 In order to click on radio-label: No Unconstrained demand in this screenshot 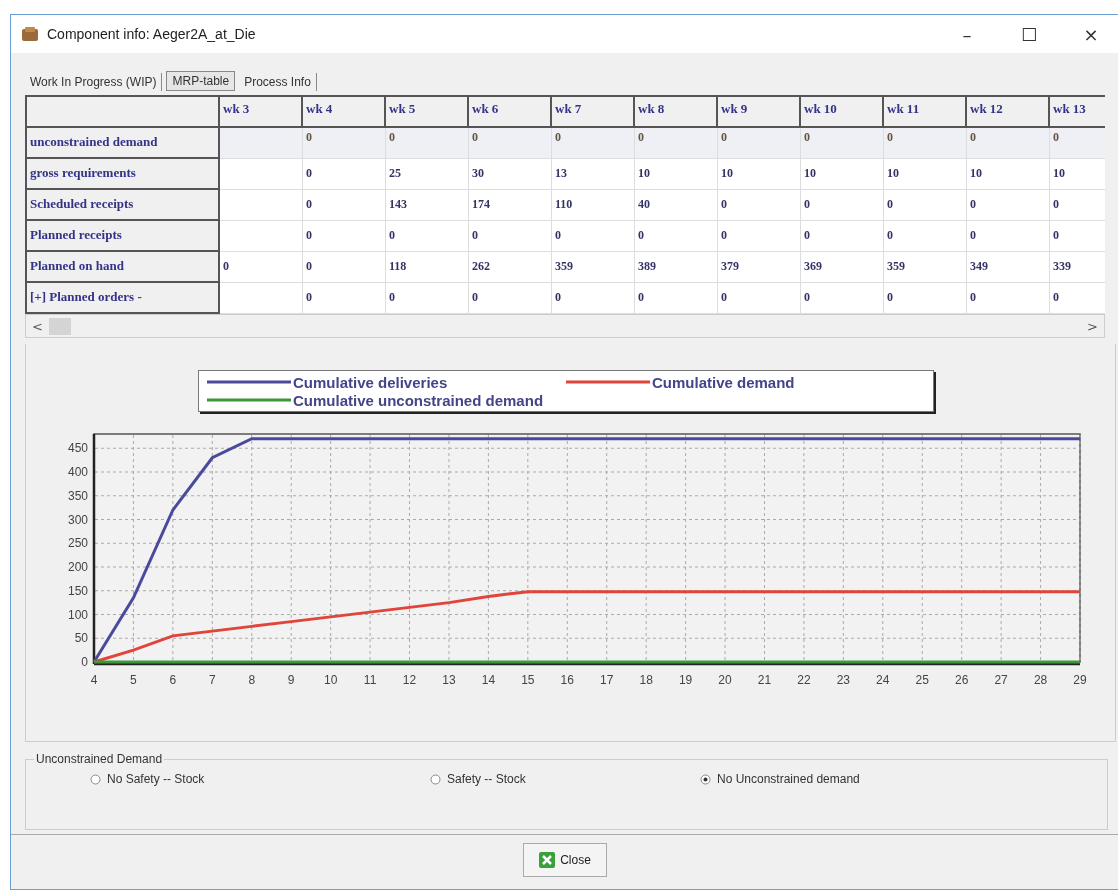, I will do `click(788, 779)`.